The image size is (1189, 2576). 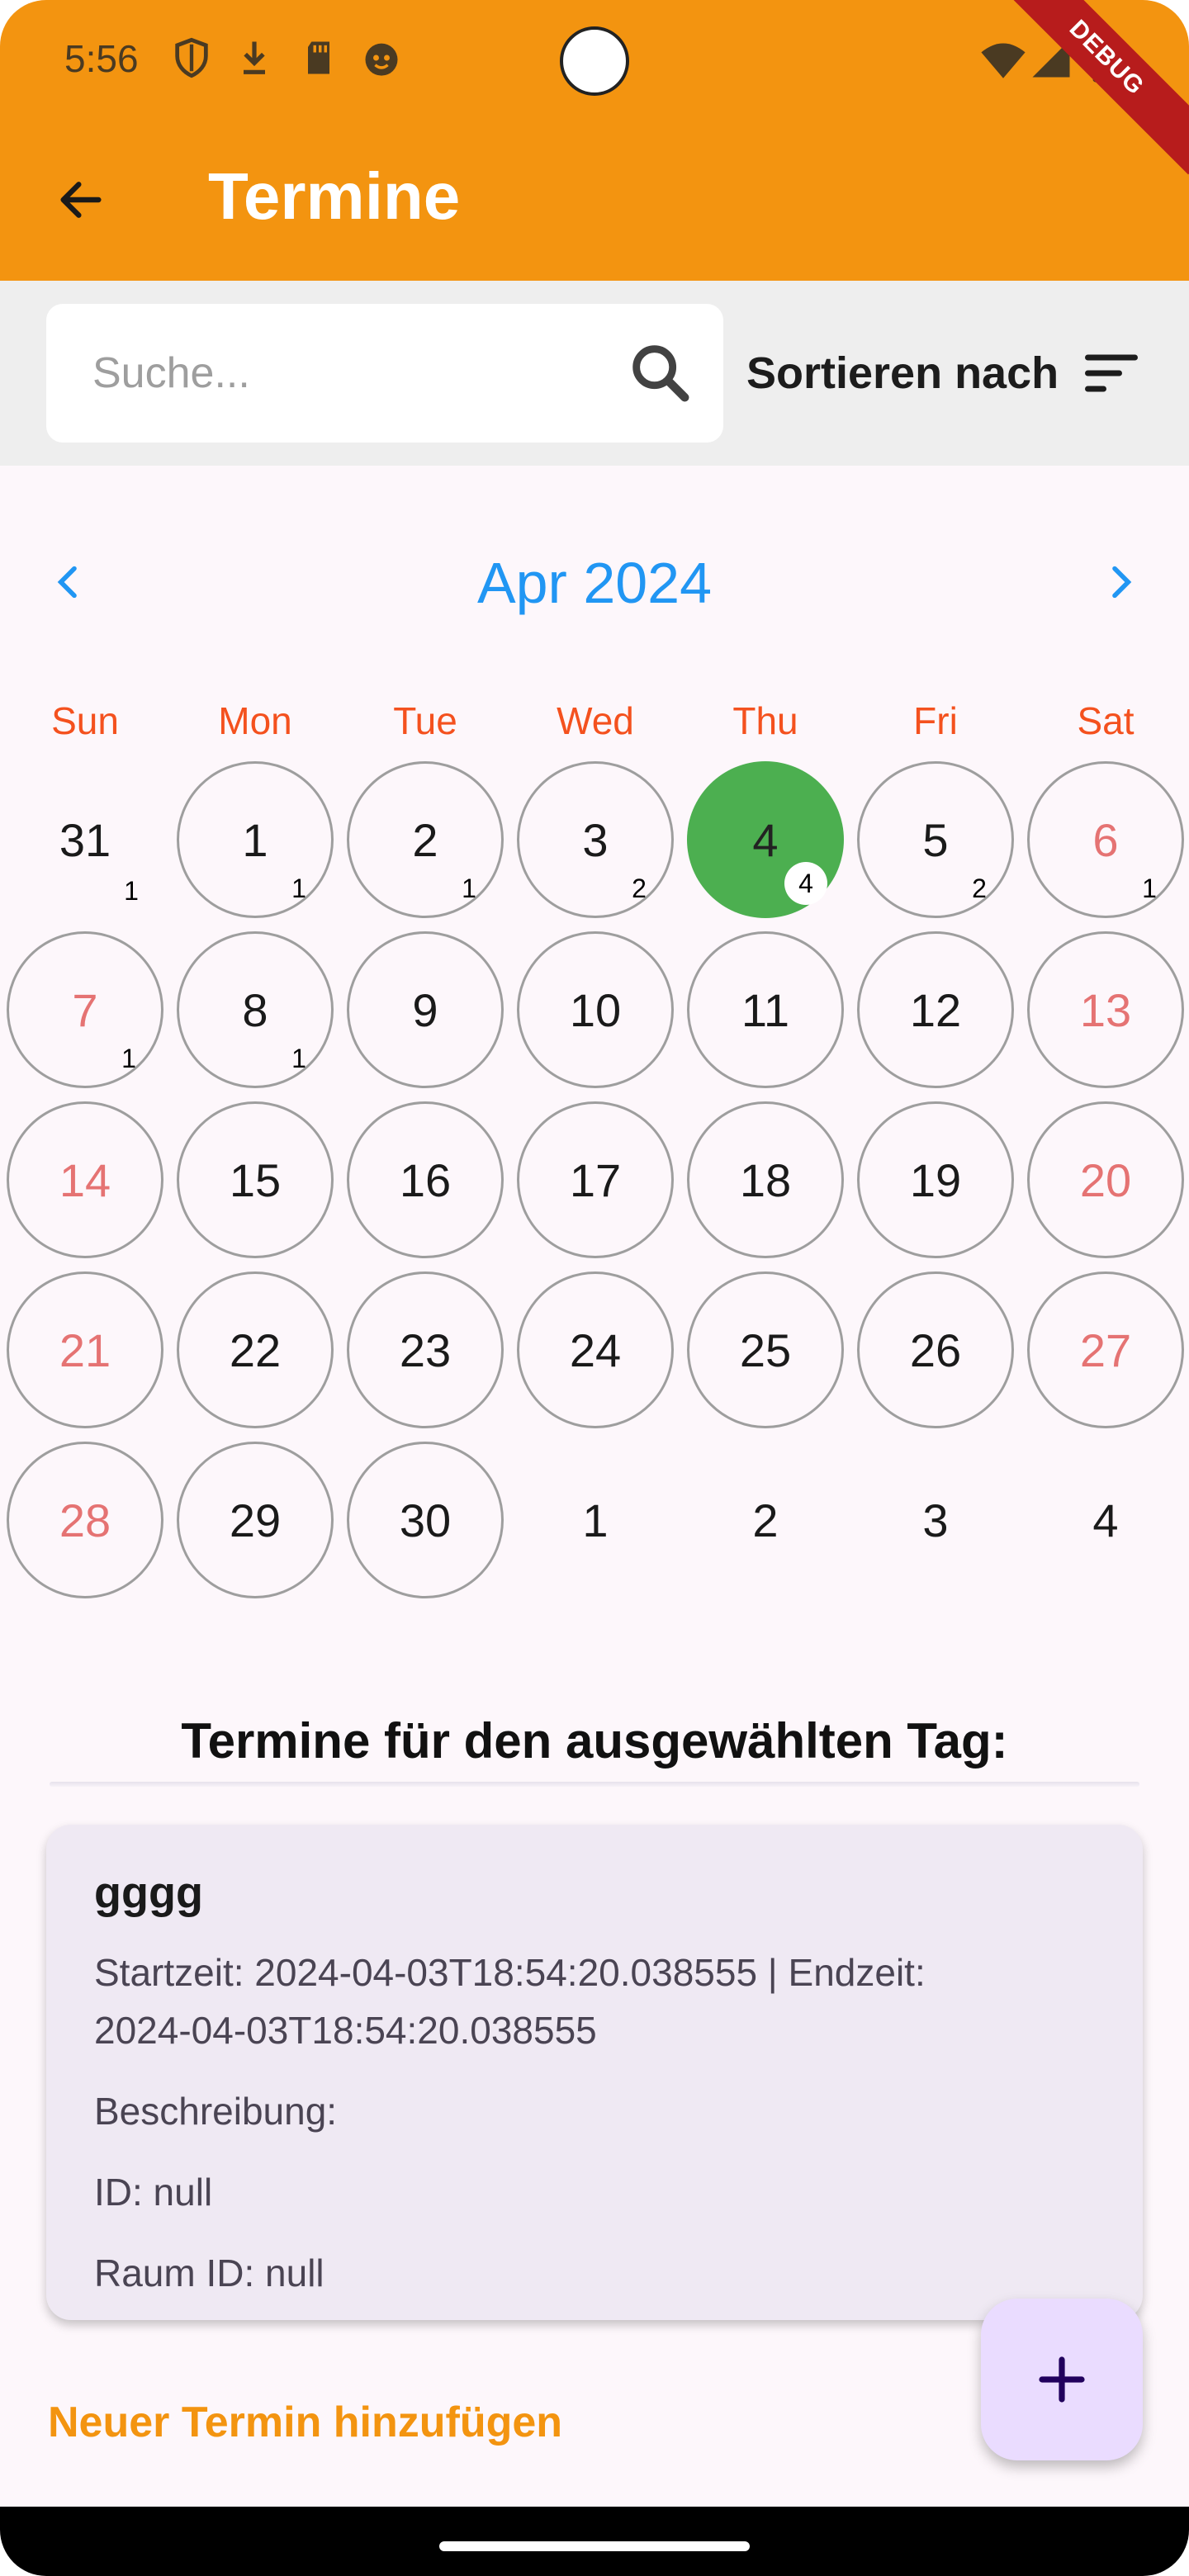 I want to click on calendar-day: 22, so click(x=255, y=1349).